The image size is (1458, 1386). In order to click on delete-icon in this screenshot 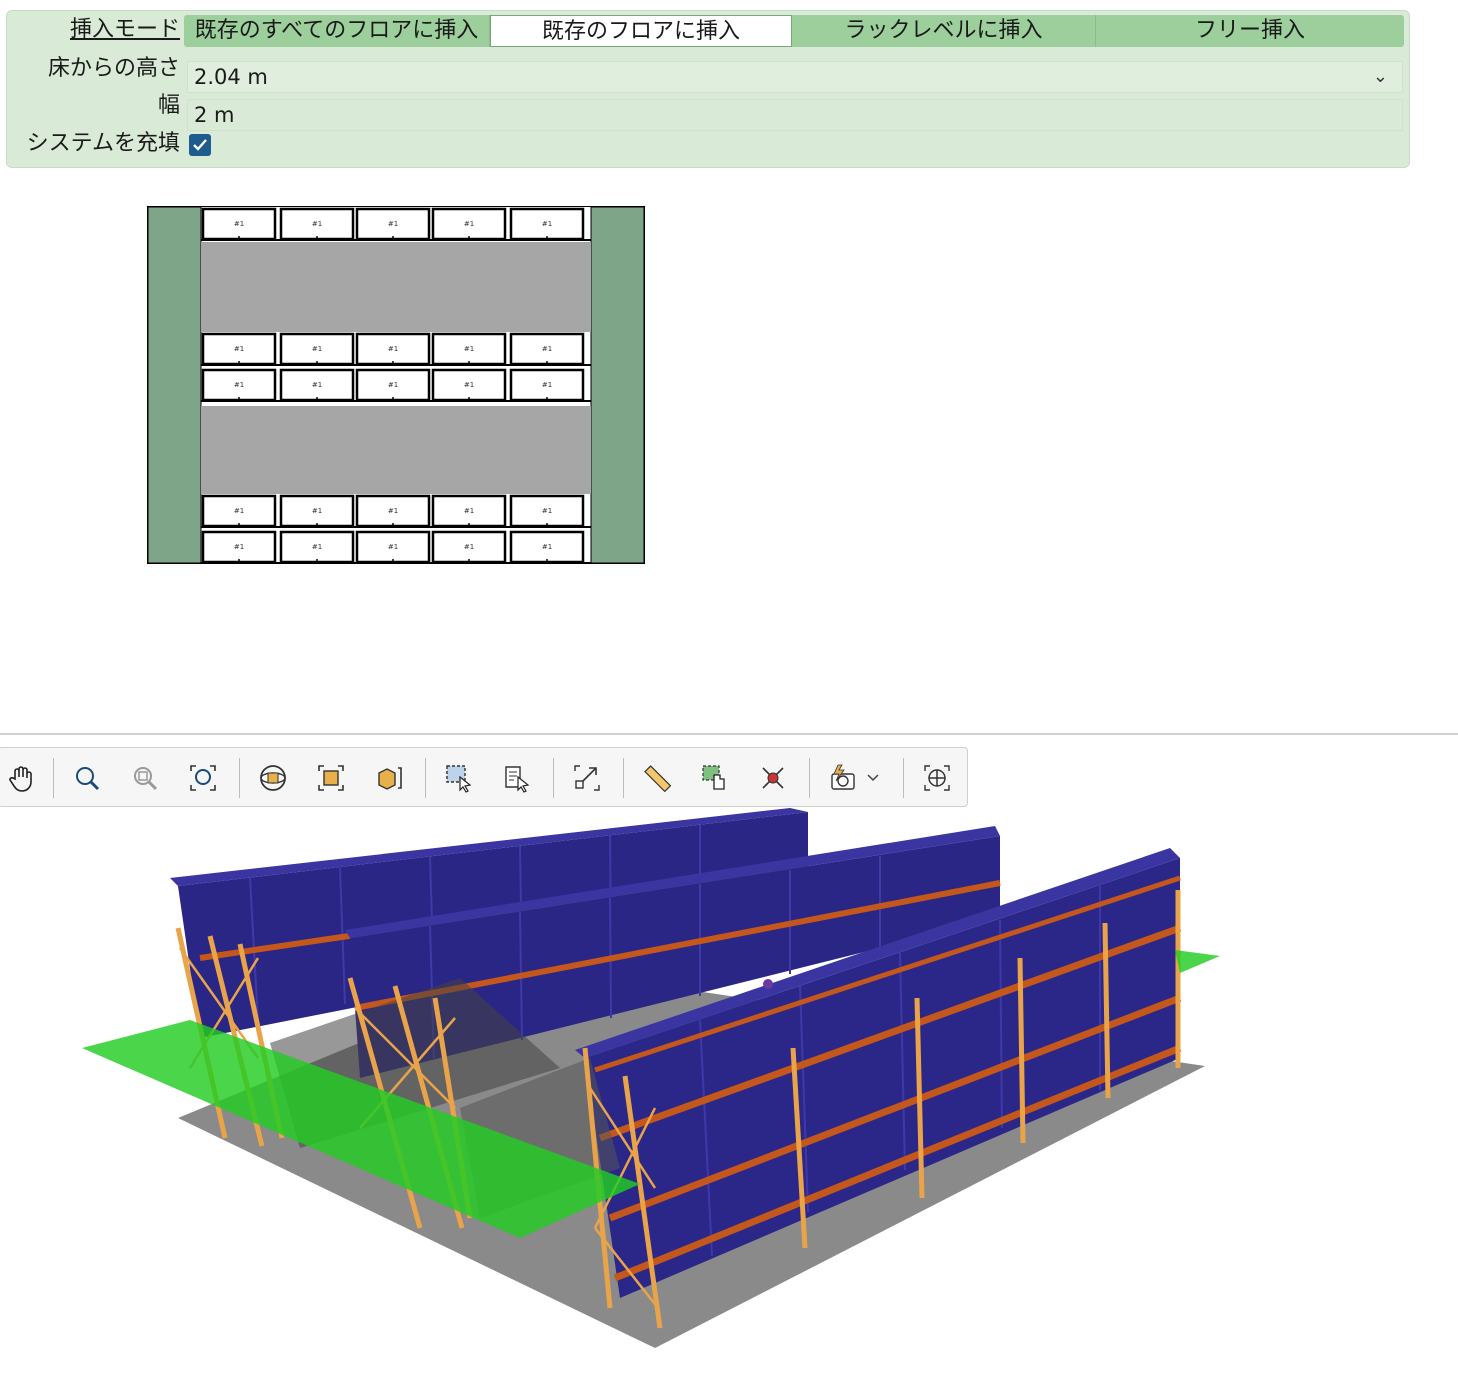, I will do `click(773, 778)`.